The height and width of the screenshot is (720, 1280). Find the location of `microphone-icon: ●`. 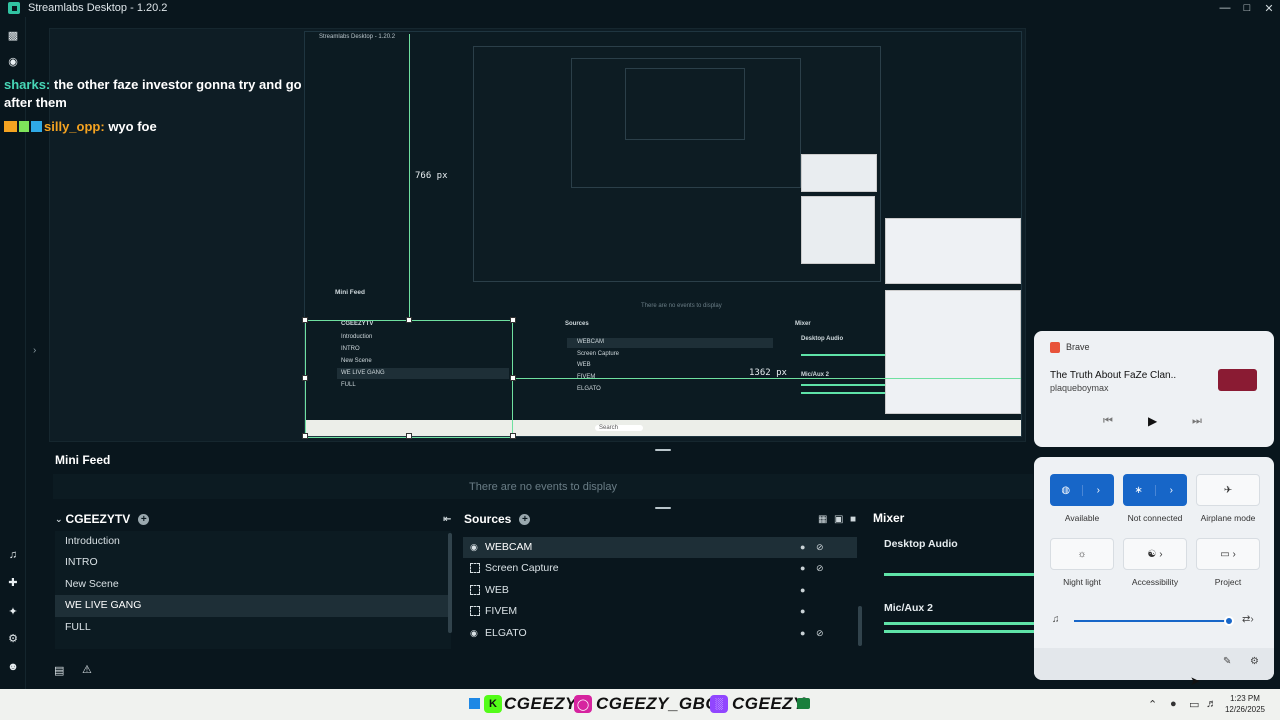

microphone-icon: ● is located at coordinates (1173, 704).